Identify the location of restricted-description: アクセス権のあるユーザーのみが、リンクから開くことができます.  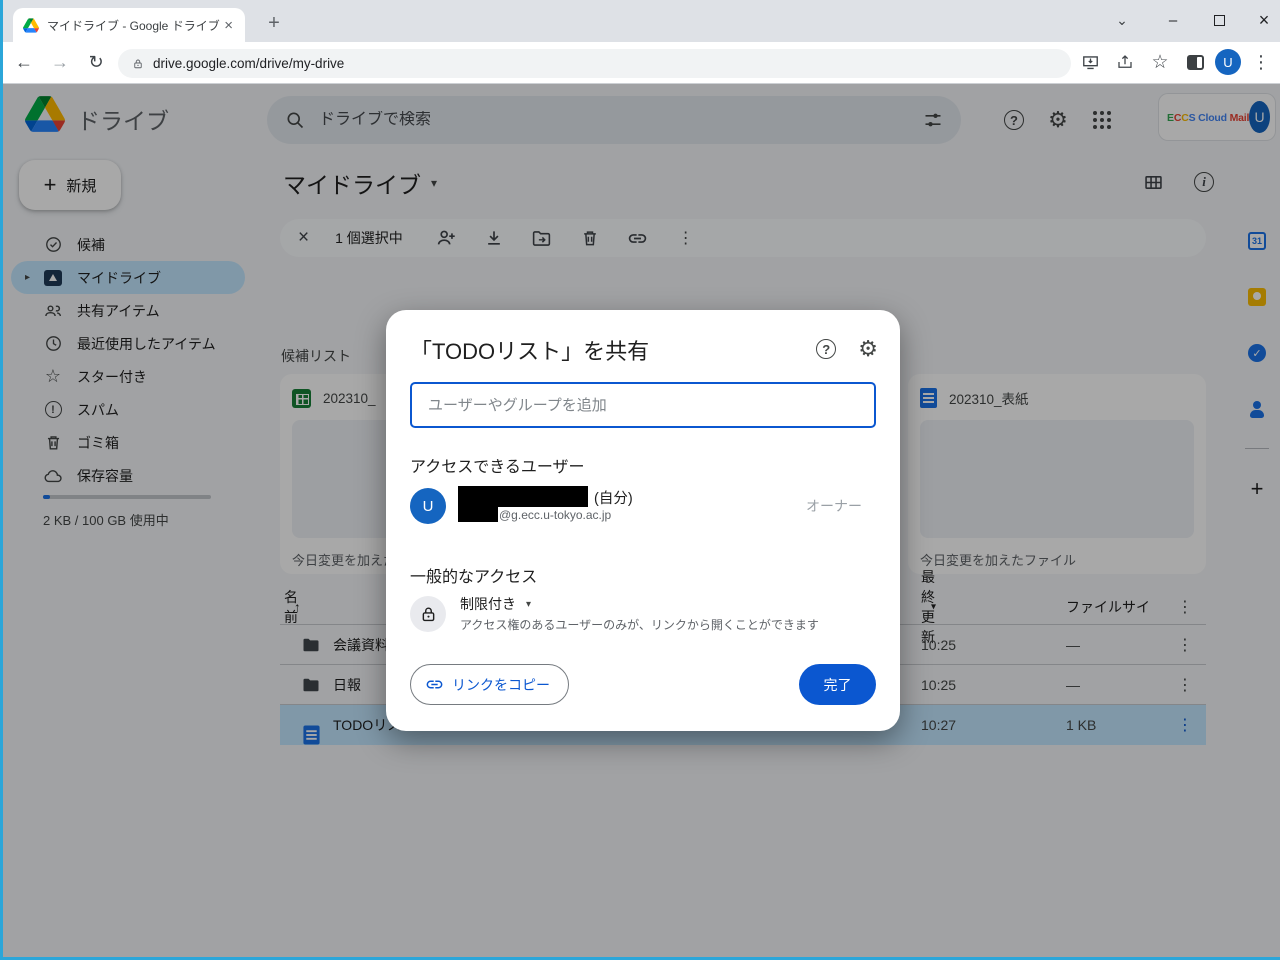
(639, 625).